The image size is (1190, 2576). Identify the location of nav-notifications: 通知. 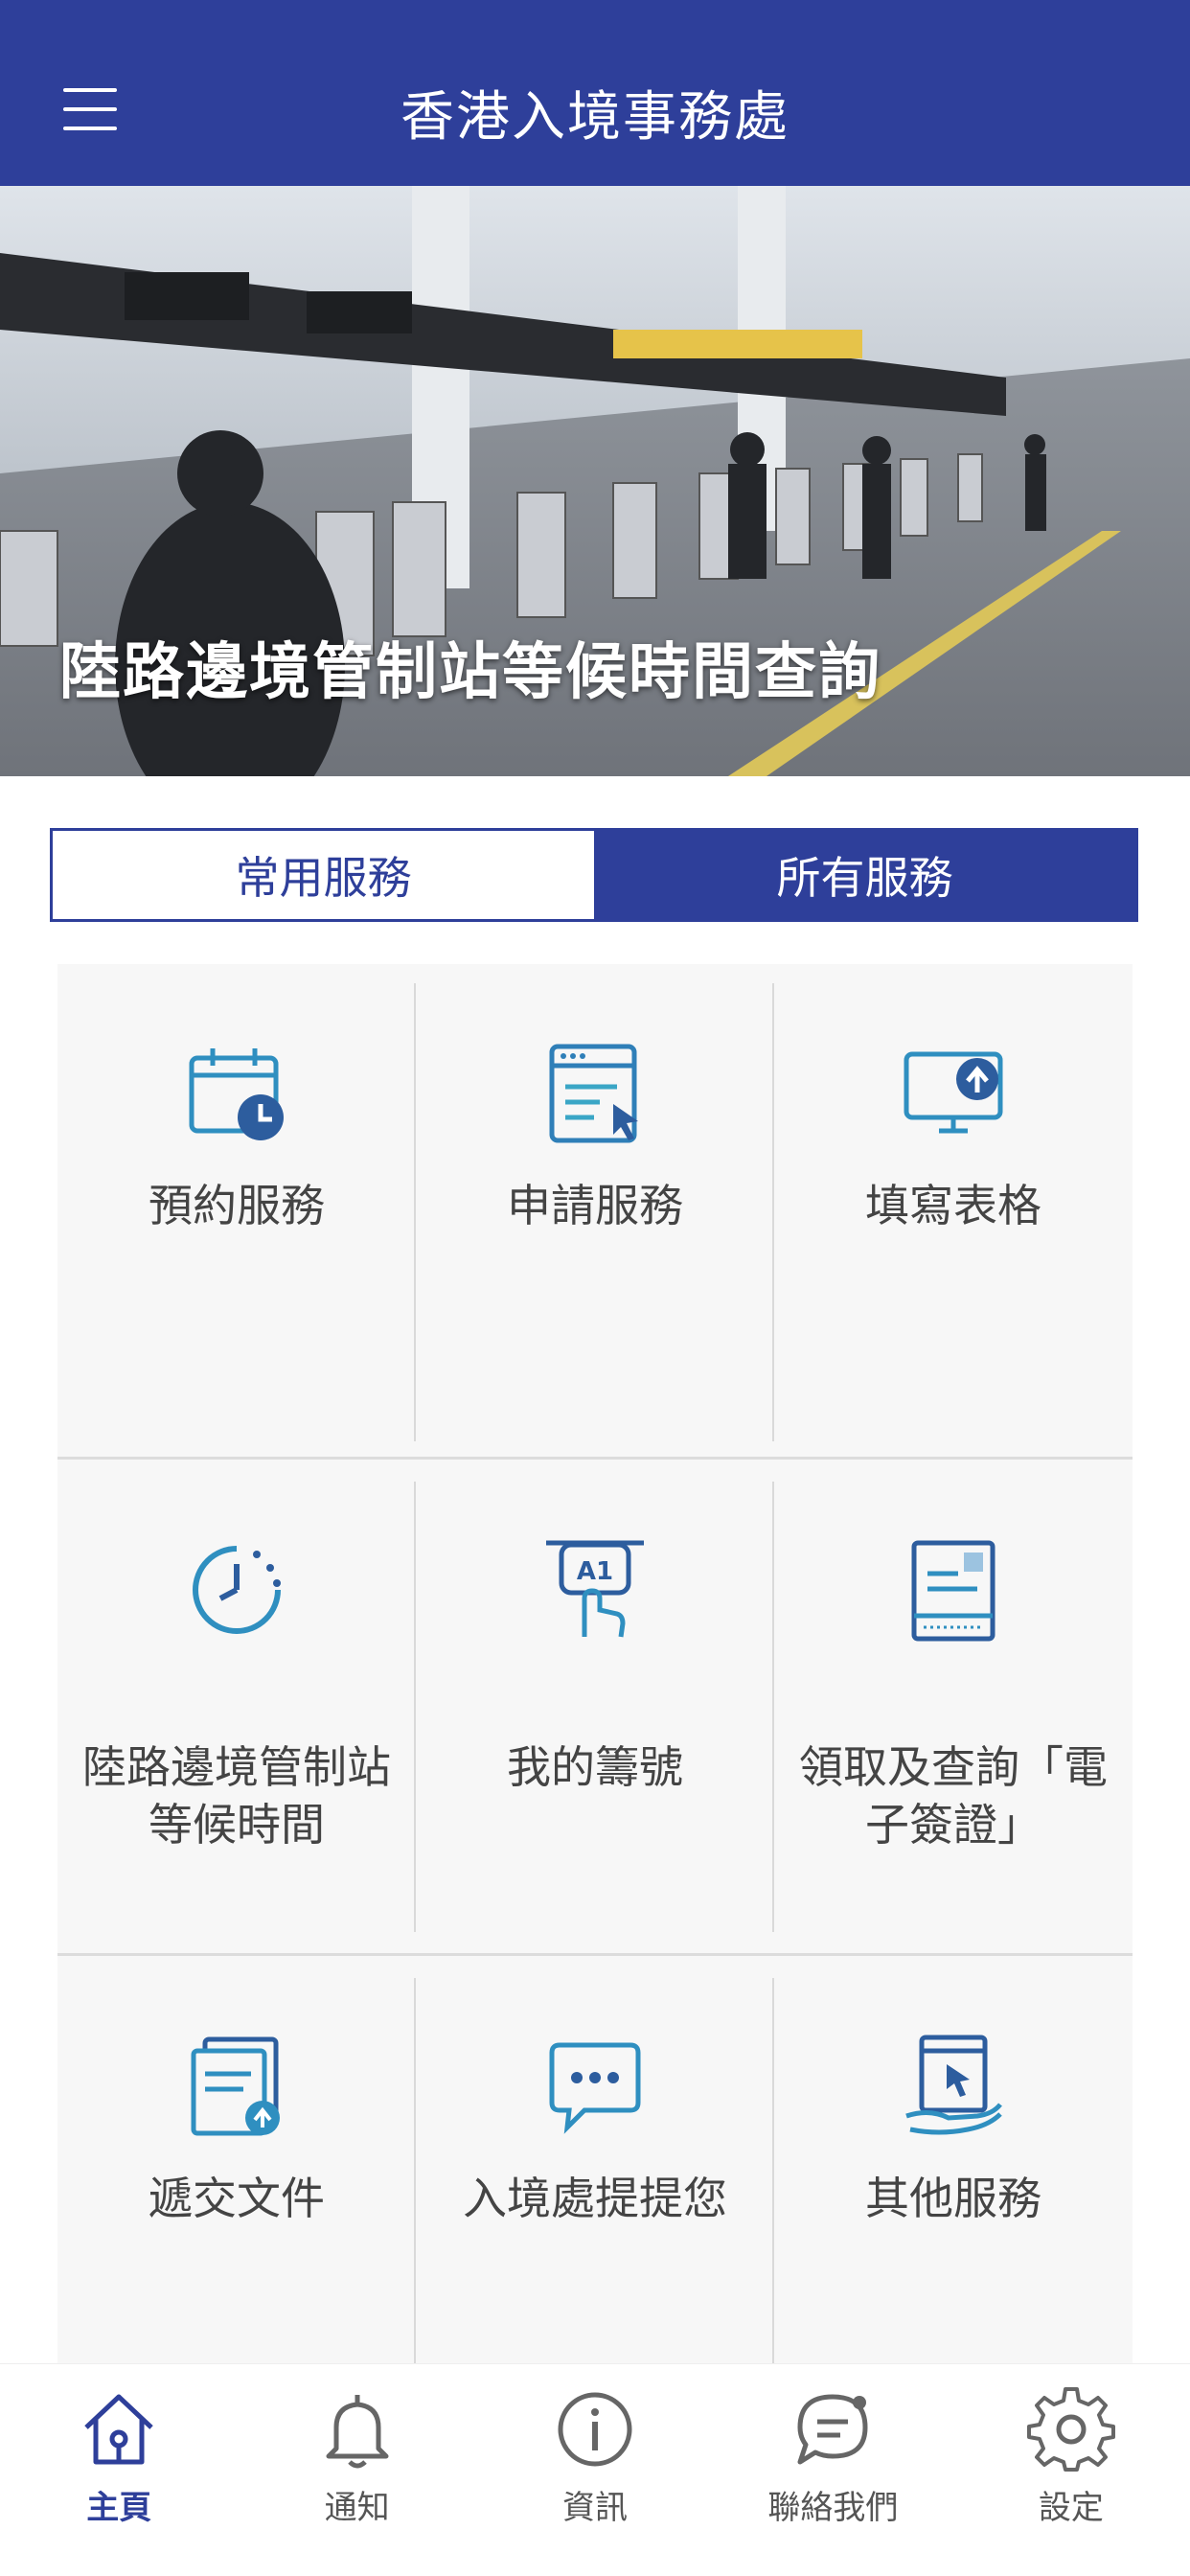
(357, 2470).